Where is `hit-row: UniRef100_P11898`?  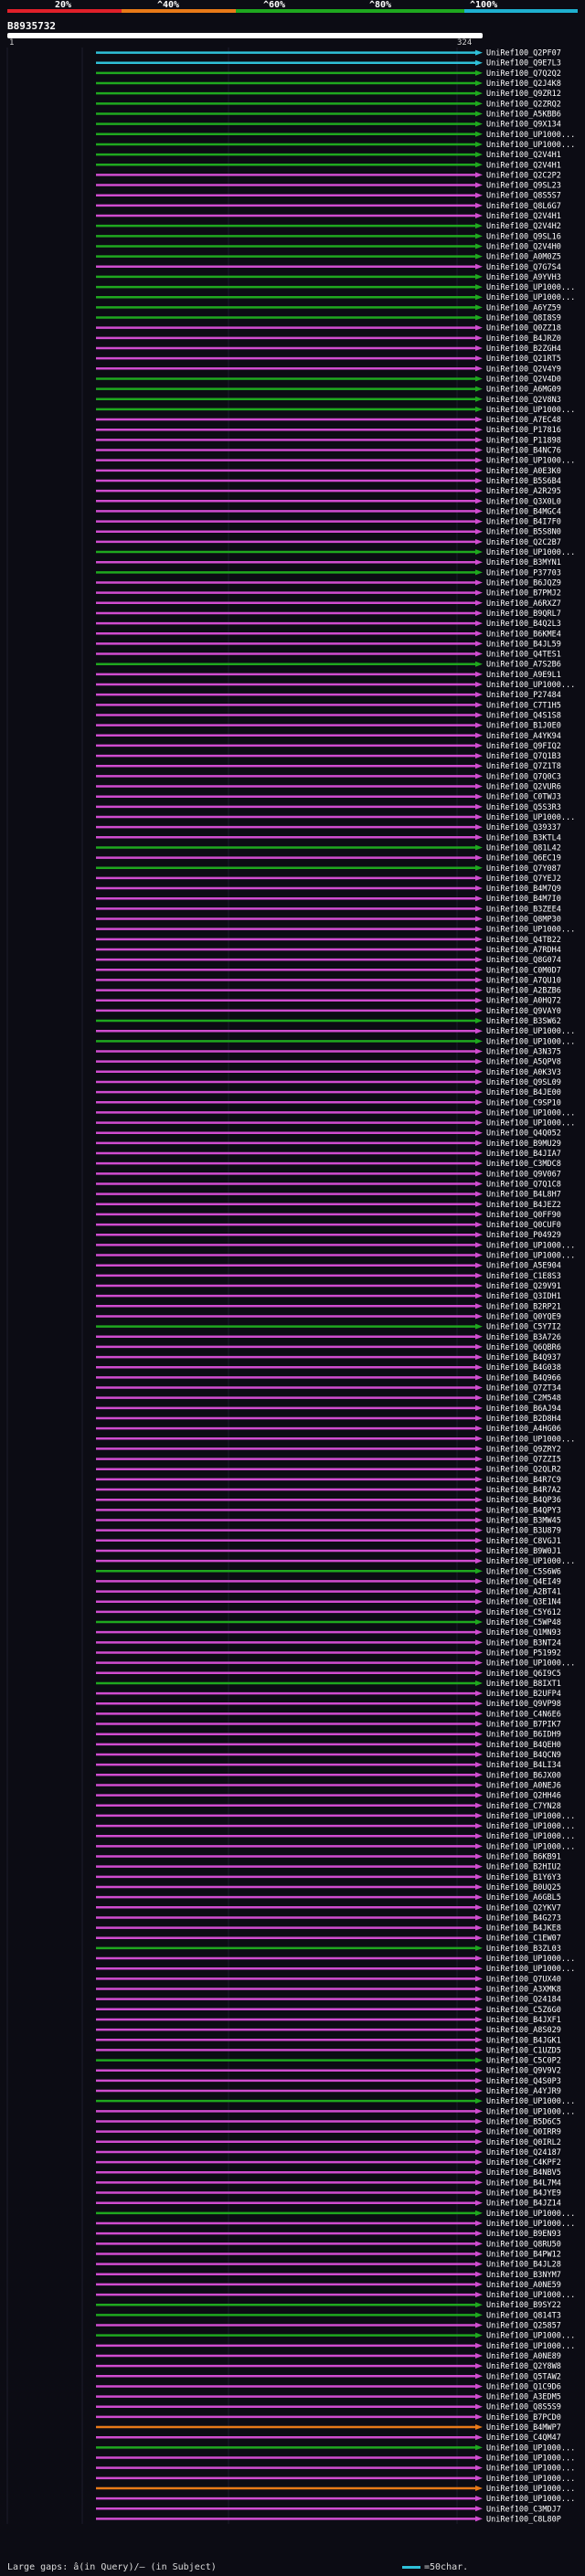 hit-row: UniRef100_P11898 is located at coordinates (328, 440).